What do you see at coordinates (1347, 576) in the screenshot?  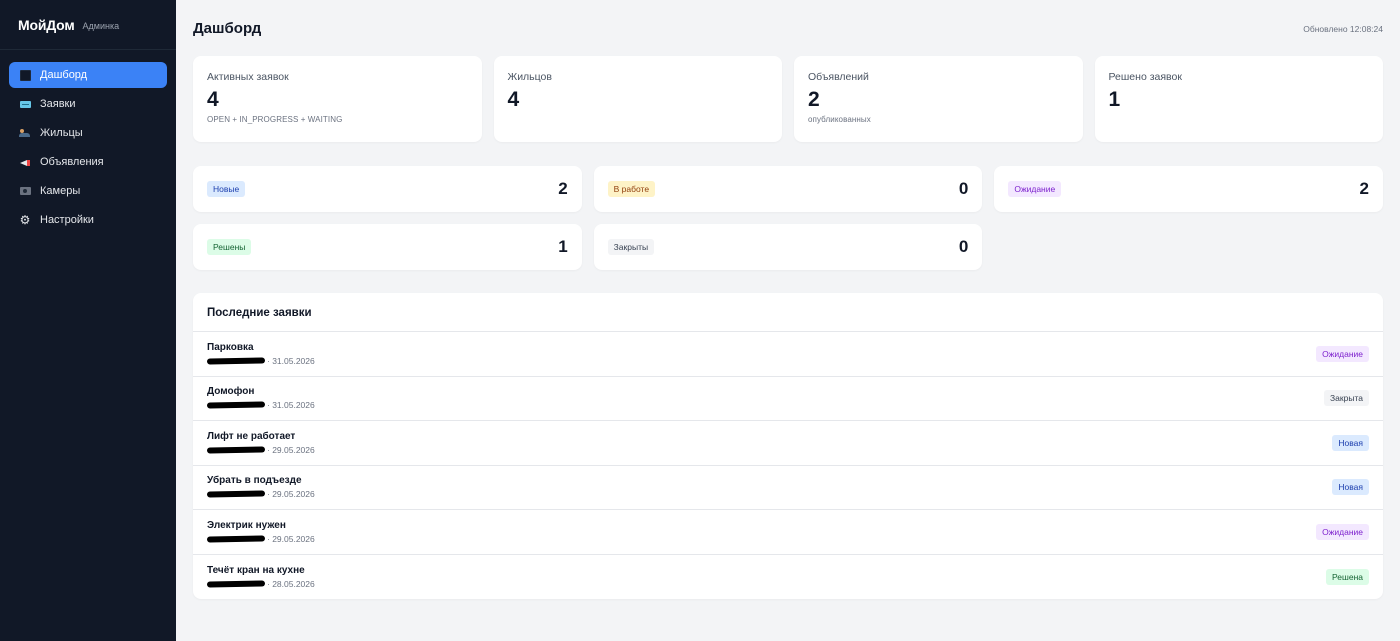 I see `status-badge: Решена` at bounding box center [1347, 576].